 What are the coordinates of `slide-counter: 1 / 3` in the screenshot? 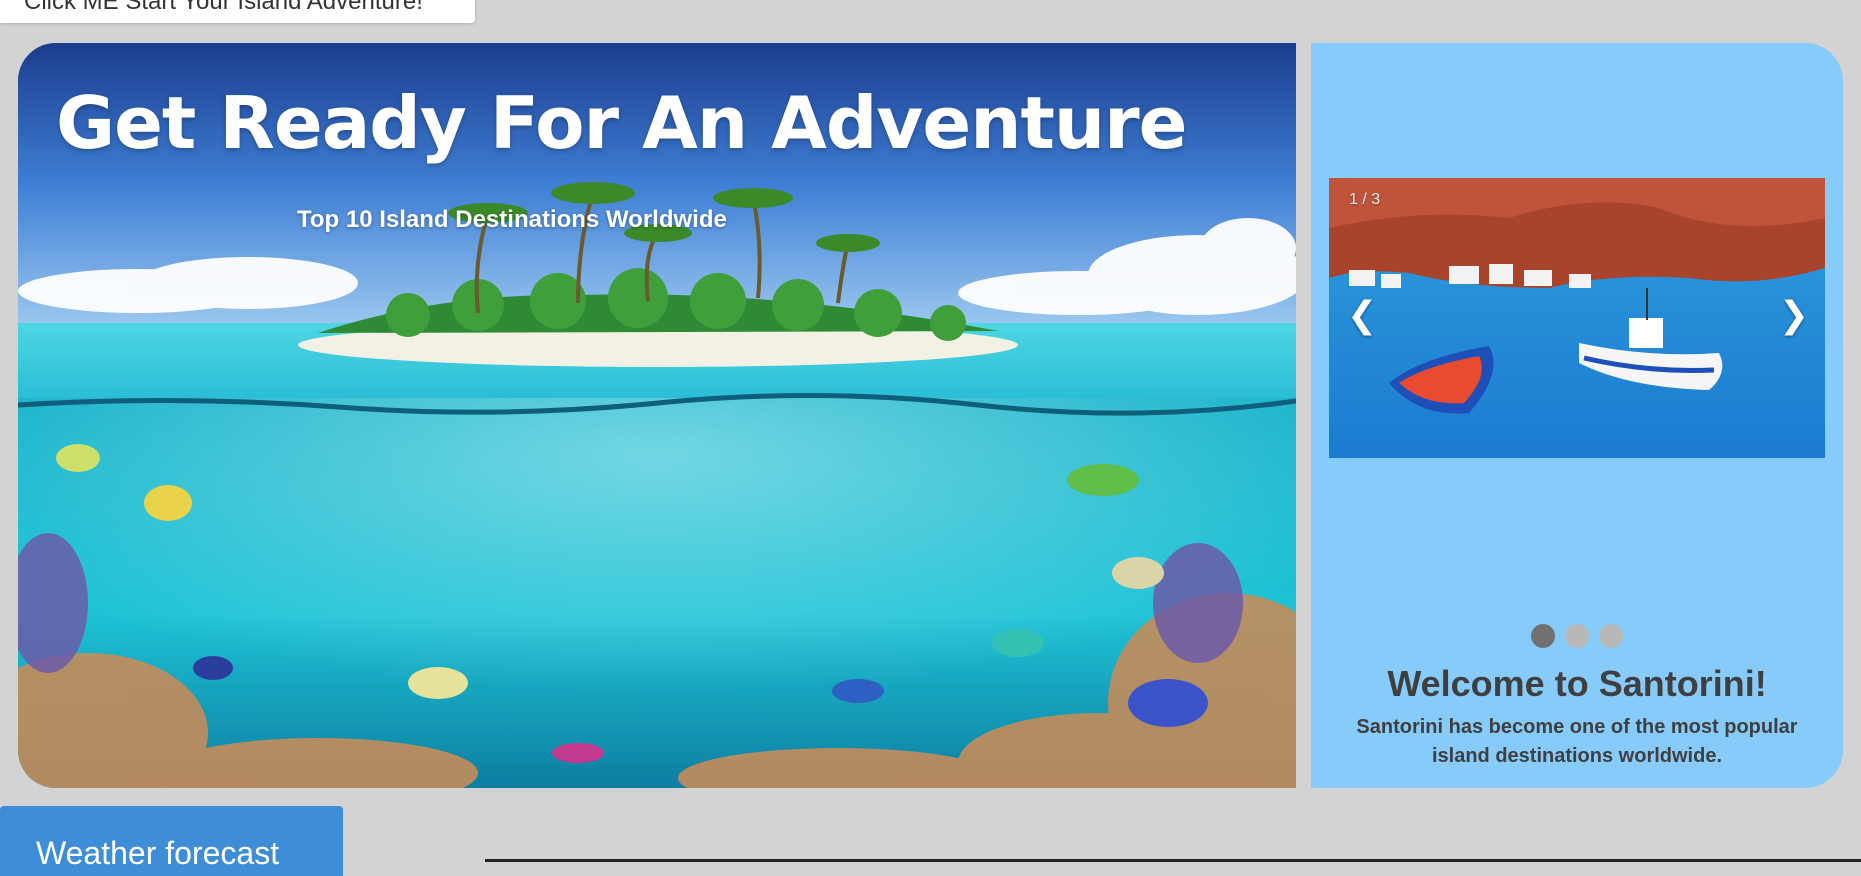 It's located at (1365, 199).